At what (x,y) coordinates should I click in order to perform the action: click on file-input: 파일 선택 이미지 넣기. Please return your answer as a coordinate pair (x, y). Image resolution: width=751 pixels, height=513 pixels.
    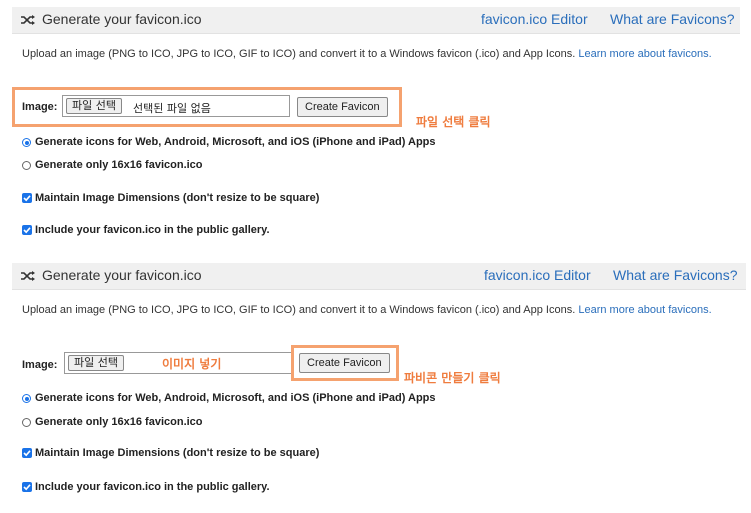
    Looking at the image, I should click on (178, 363).